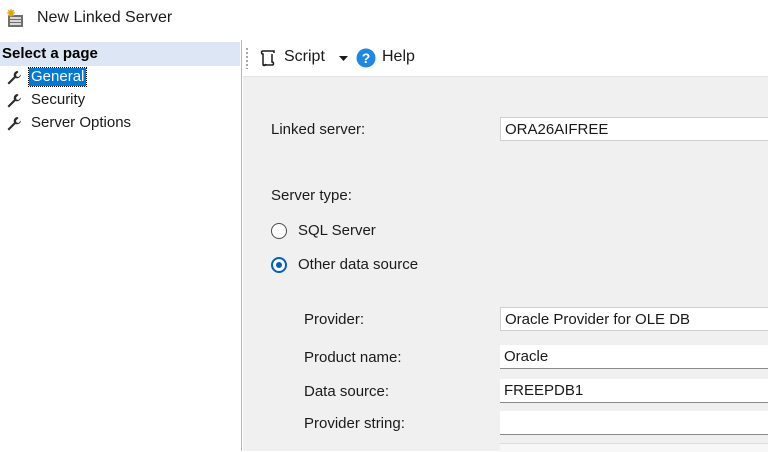 The width and height of the screenshot is (768, 452). What do you see at coordinates (105, 17) in the screenshot?
I see `window-title: New Linked Server` at bounding box center [105, 17].